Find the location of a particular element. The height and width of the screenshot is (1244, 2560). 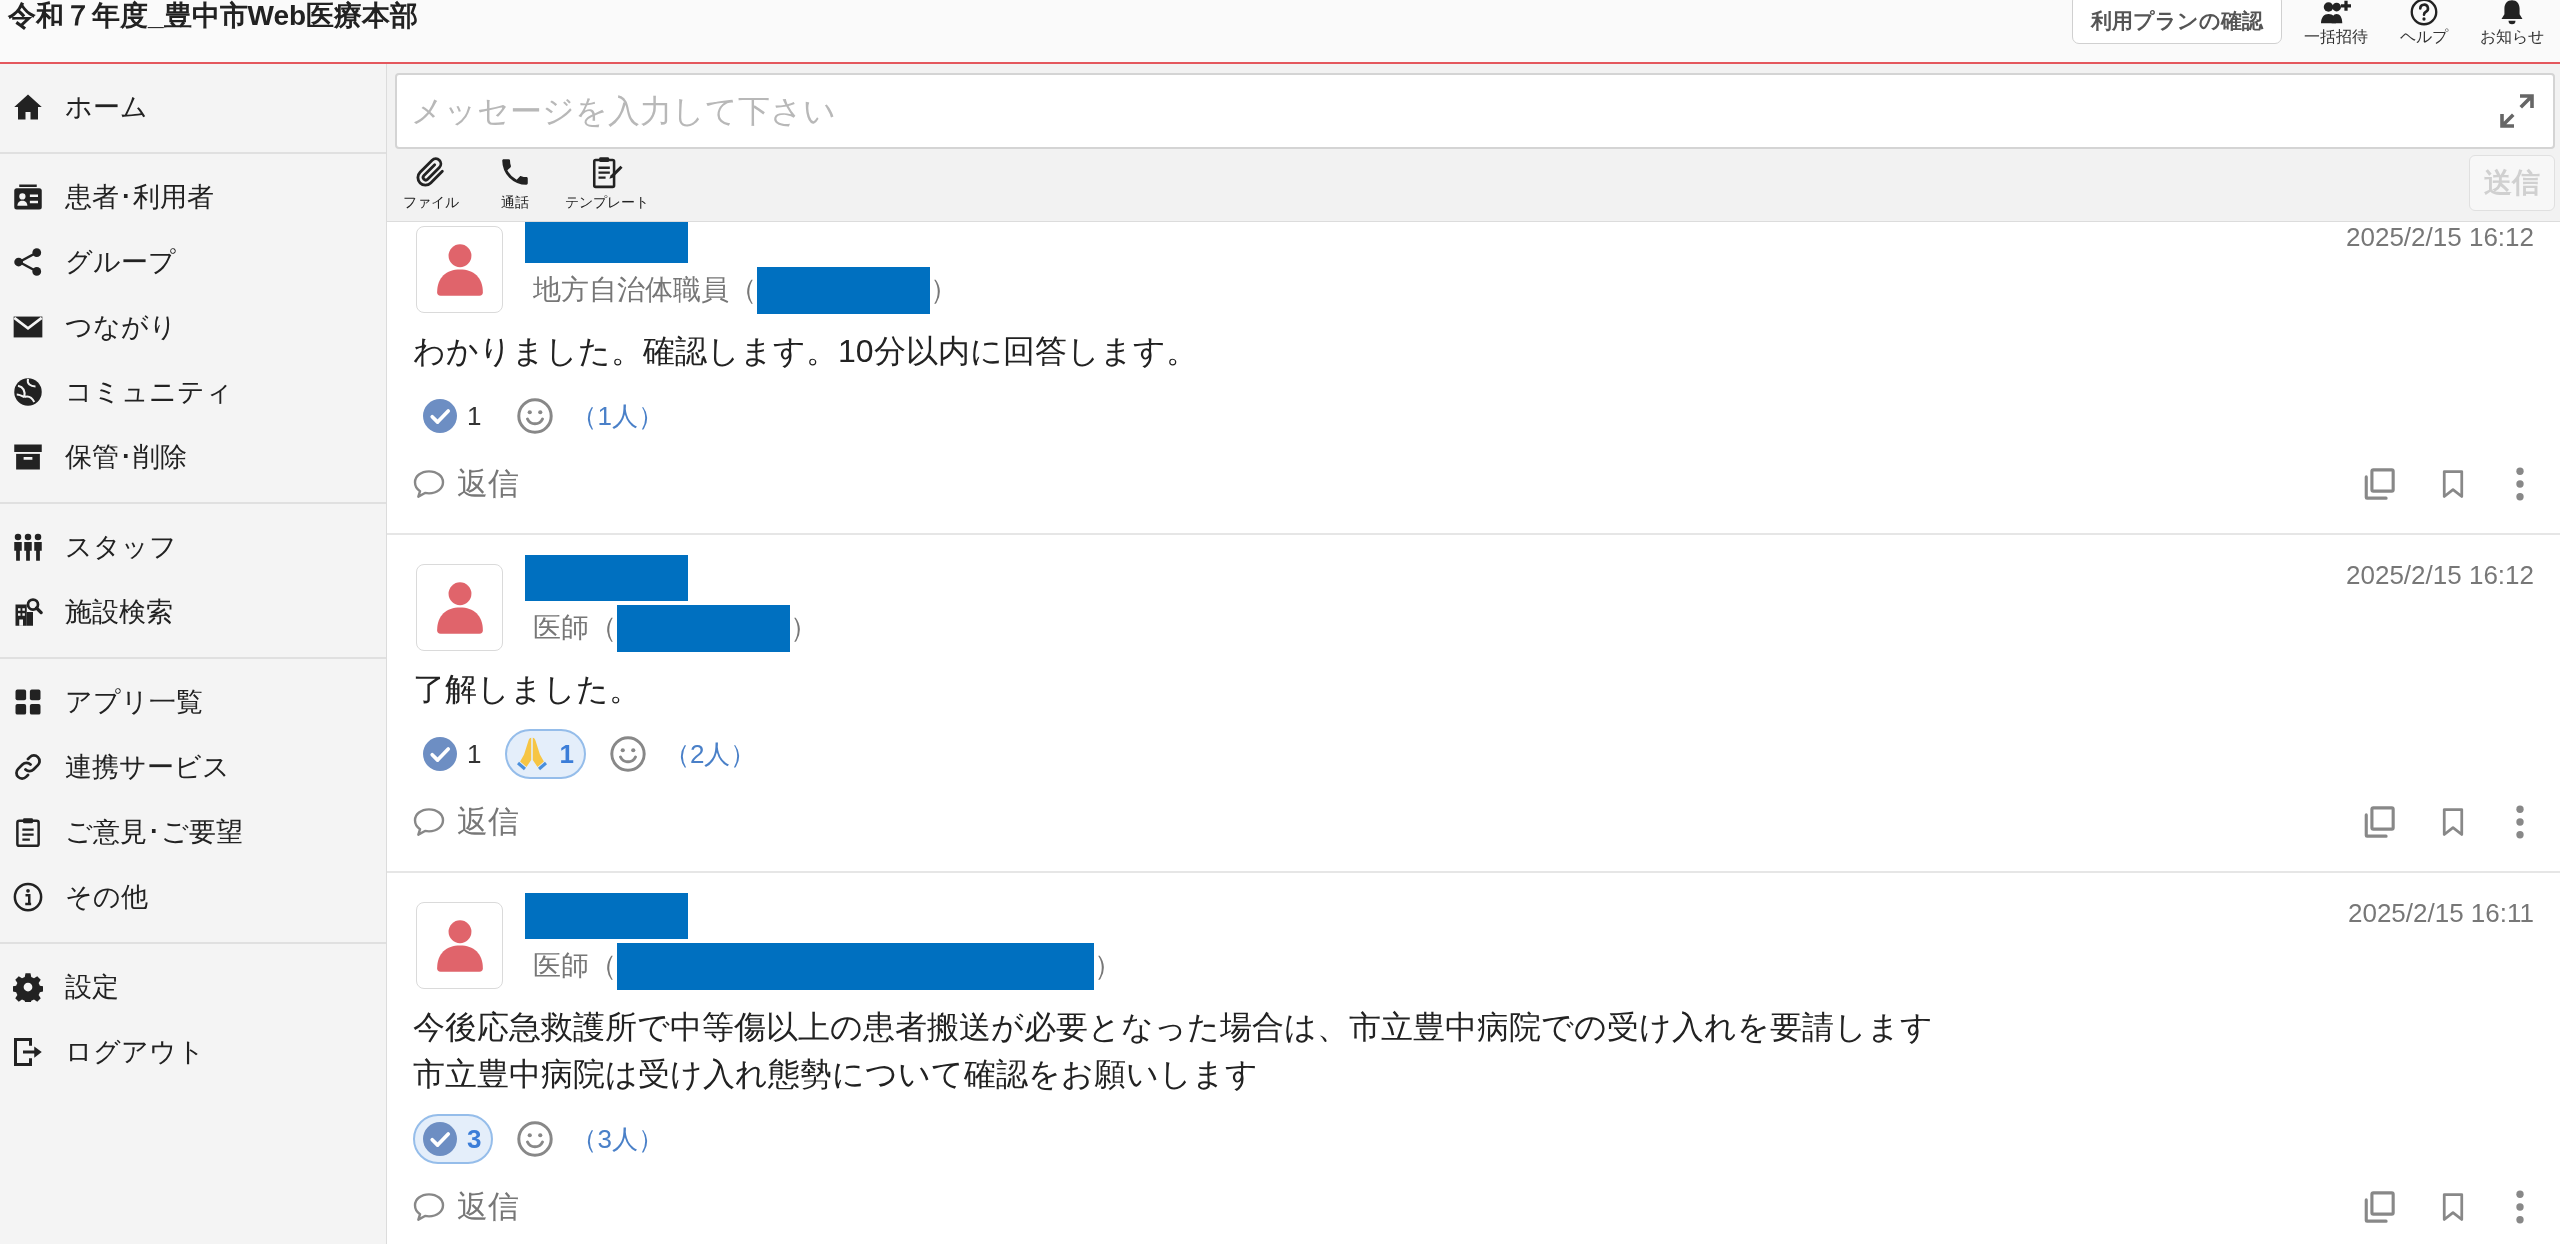

share-nodes-icon is located at coordinates (28, 261).